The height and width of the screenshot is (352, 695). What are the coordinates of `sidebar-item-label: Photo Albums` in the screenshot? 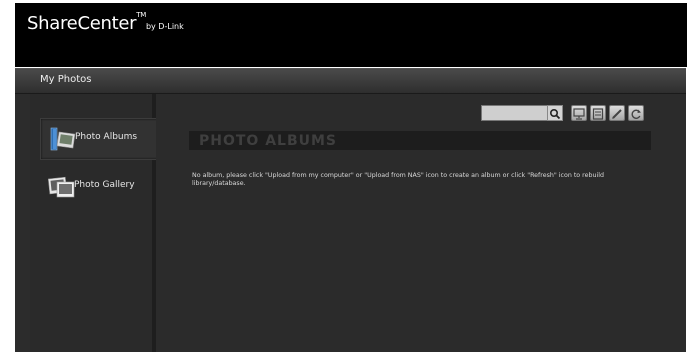 It's located at (106, 137).